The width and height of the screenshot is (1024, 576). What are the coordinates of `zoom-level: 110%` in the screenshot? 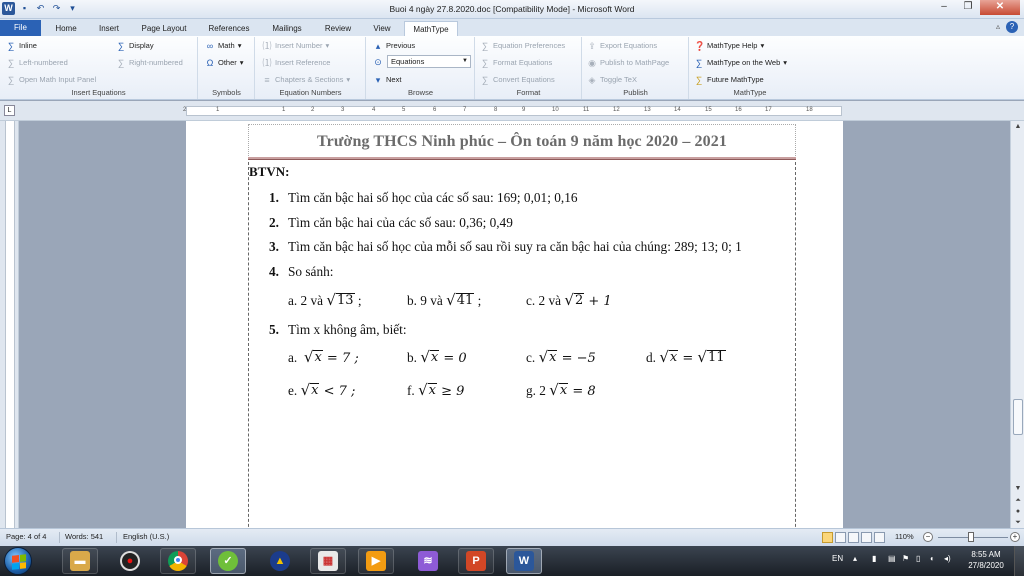 It's located at (904, 536).